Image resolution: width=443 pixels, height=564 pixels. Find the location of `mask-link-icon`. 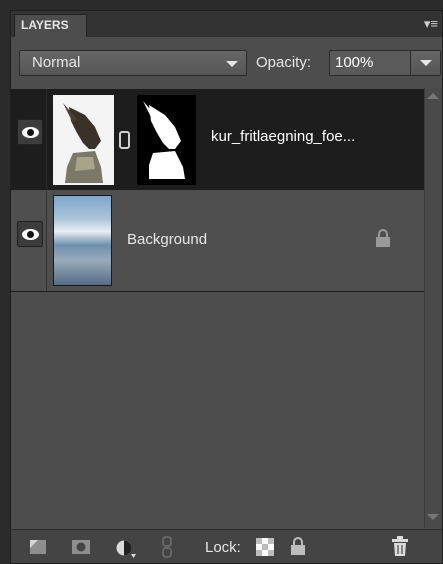

mask-link-icon is located at coordinates (124, 140).